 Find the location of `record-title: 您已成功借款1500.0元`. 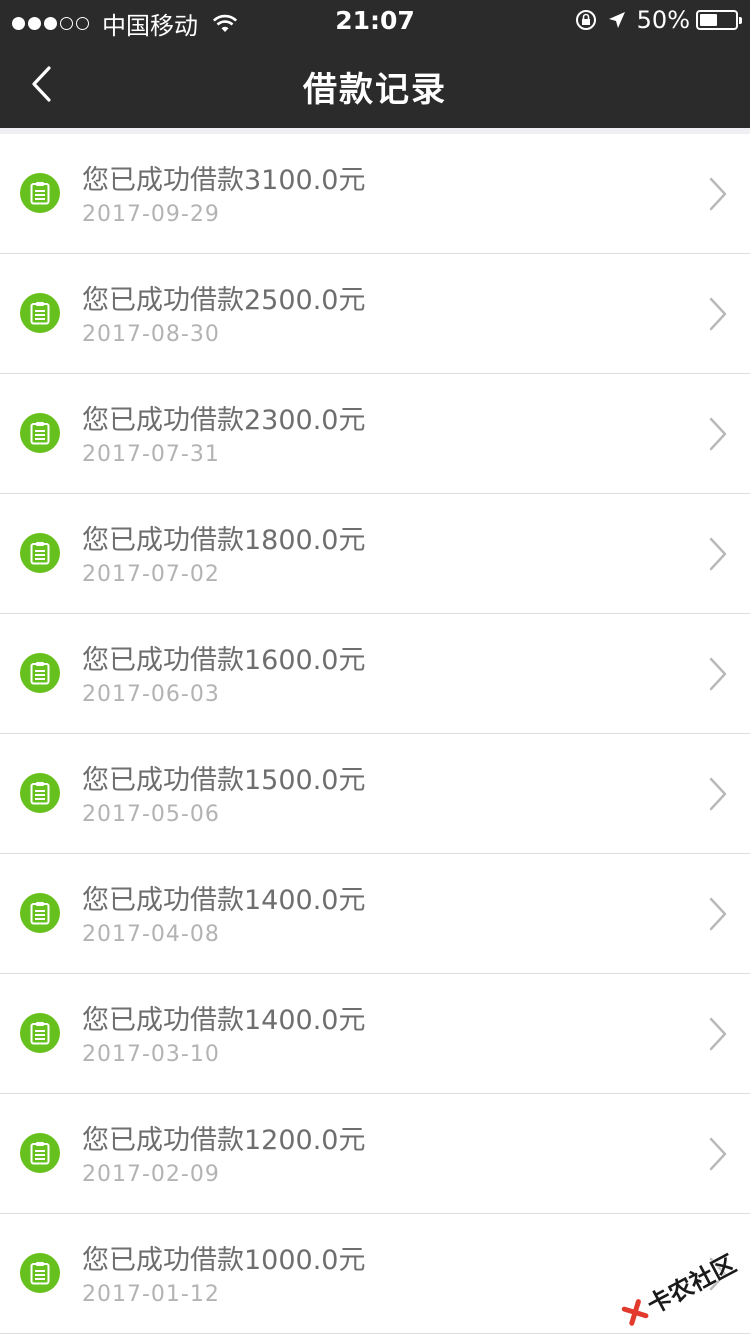

record-title: 您已成功借款1500.0元 is located at coordinates (224, 780).